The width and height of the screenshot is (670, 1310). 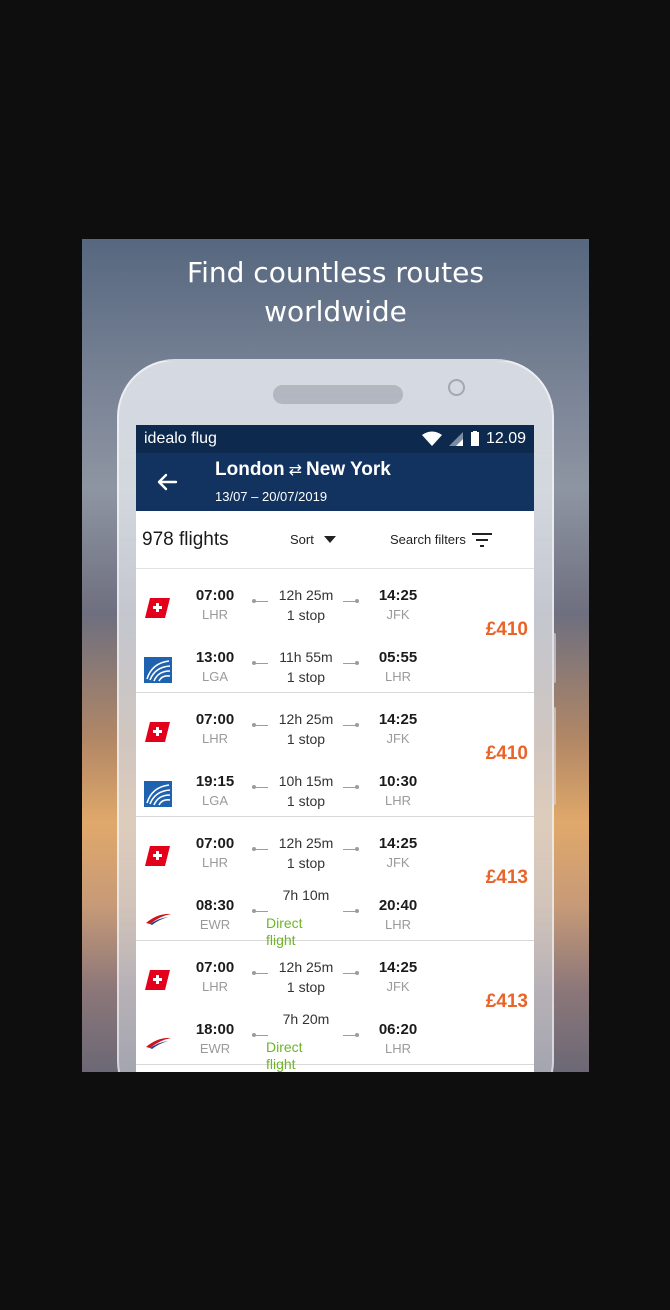 I want to click on return-leg: 08:30 EWR 7h 10m Direct flight 20:40 LHR, so click(x=306, y=917).